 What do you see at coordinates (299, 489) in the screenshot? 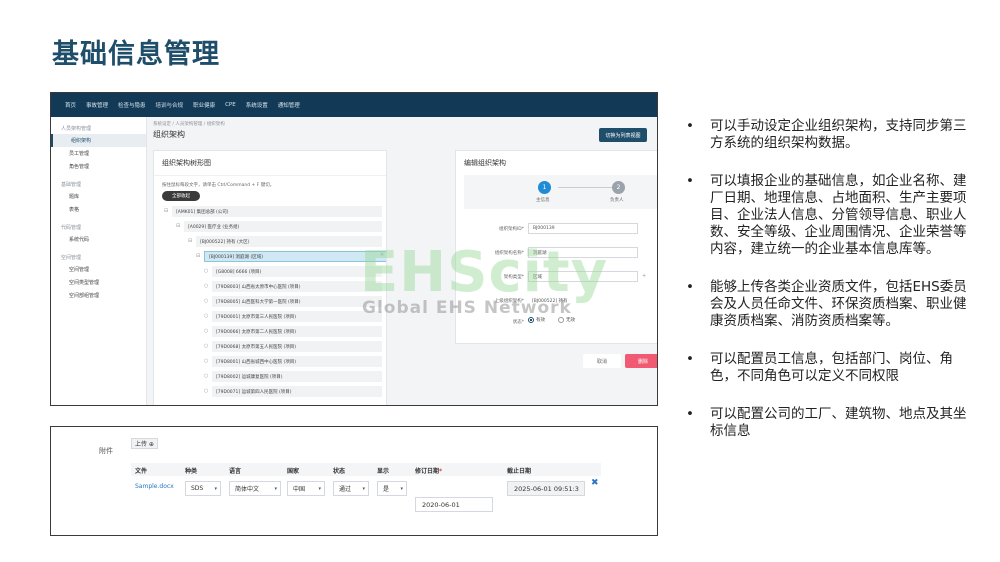
I see `country-value: 中国` at bounding box center [299, 489].